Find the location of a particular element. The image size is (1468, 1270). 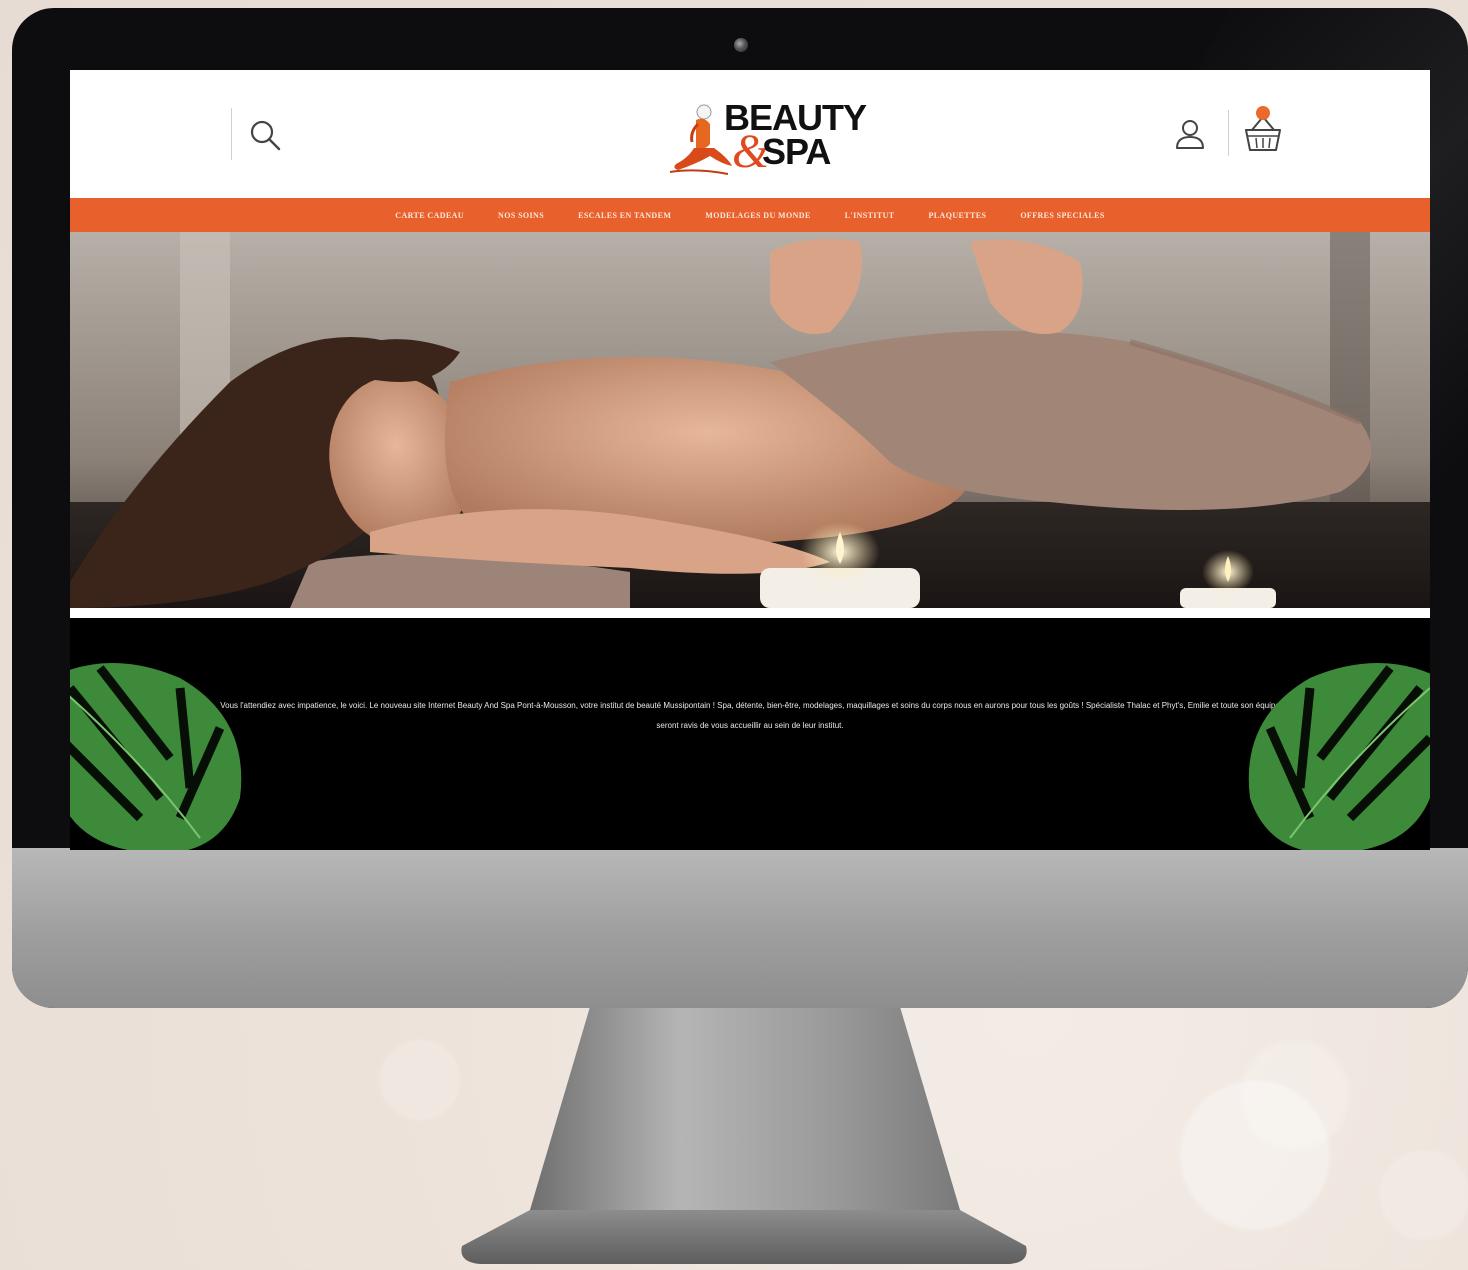

site-logo: BEAUTY & SPA is located at coordinates (766, 139).